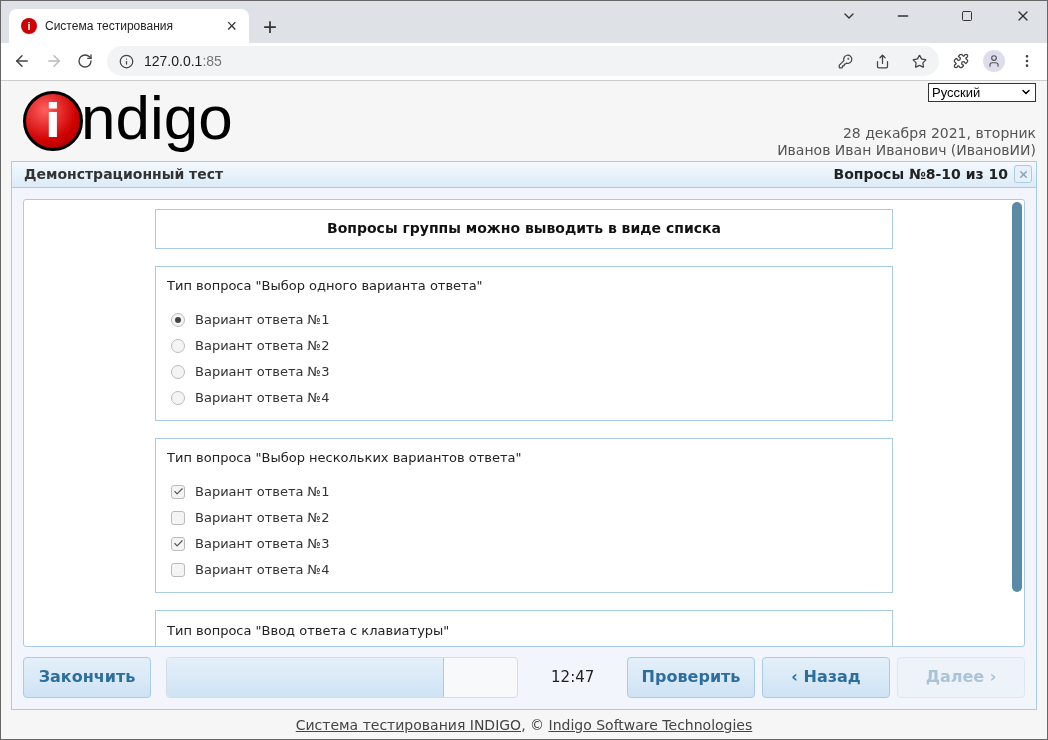 The height and width of the screenshot is (740, 1048). What do you see at coordinates (961, 61) in the screenshot?
I see `extensions-icon` at bounding box center [961, 61].